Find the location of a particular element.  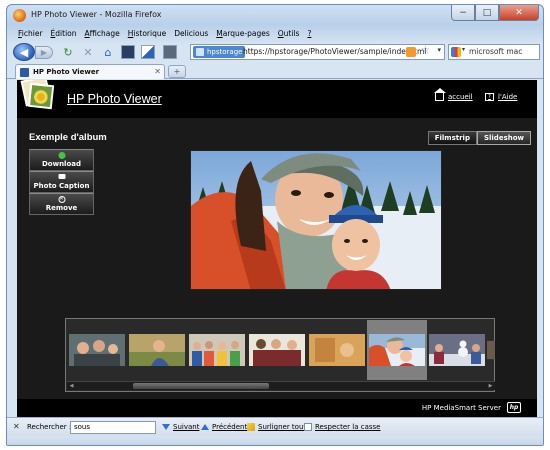

thumbnail-4-image is located at coordinates (277, 350).